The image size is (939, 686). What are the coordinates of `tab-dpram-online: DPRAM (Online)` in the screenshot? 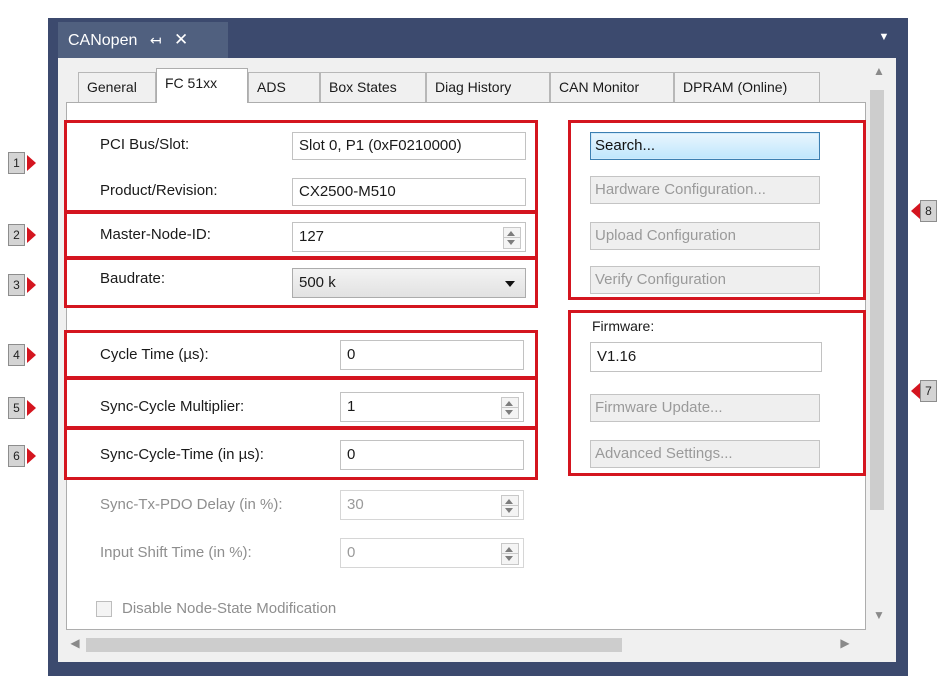 It's located at (747, 87).